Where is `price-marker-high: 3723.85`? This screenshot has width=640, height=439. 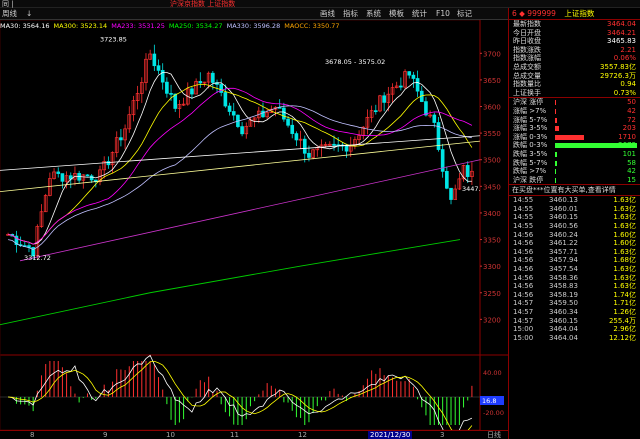
price-marker-high: 3723.85 is located at coordinates (113, 40).